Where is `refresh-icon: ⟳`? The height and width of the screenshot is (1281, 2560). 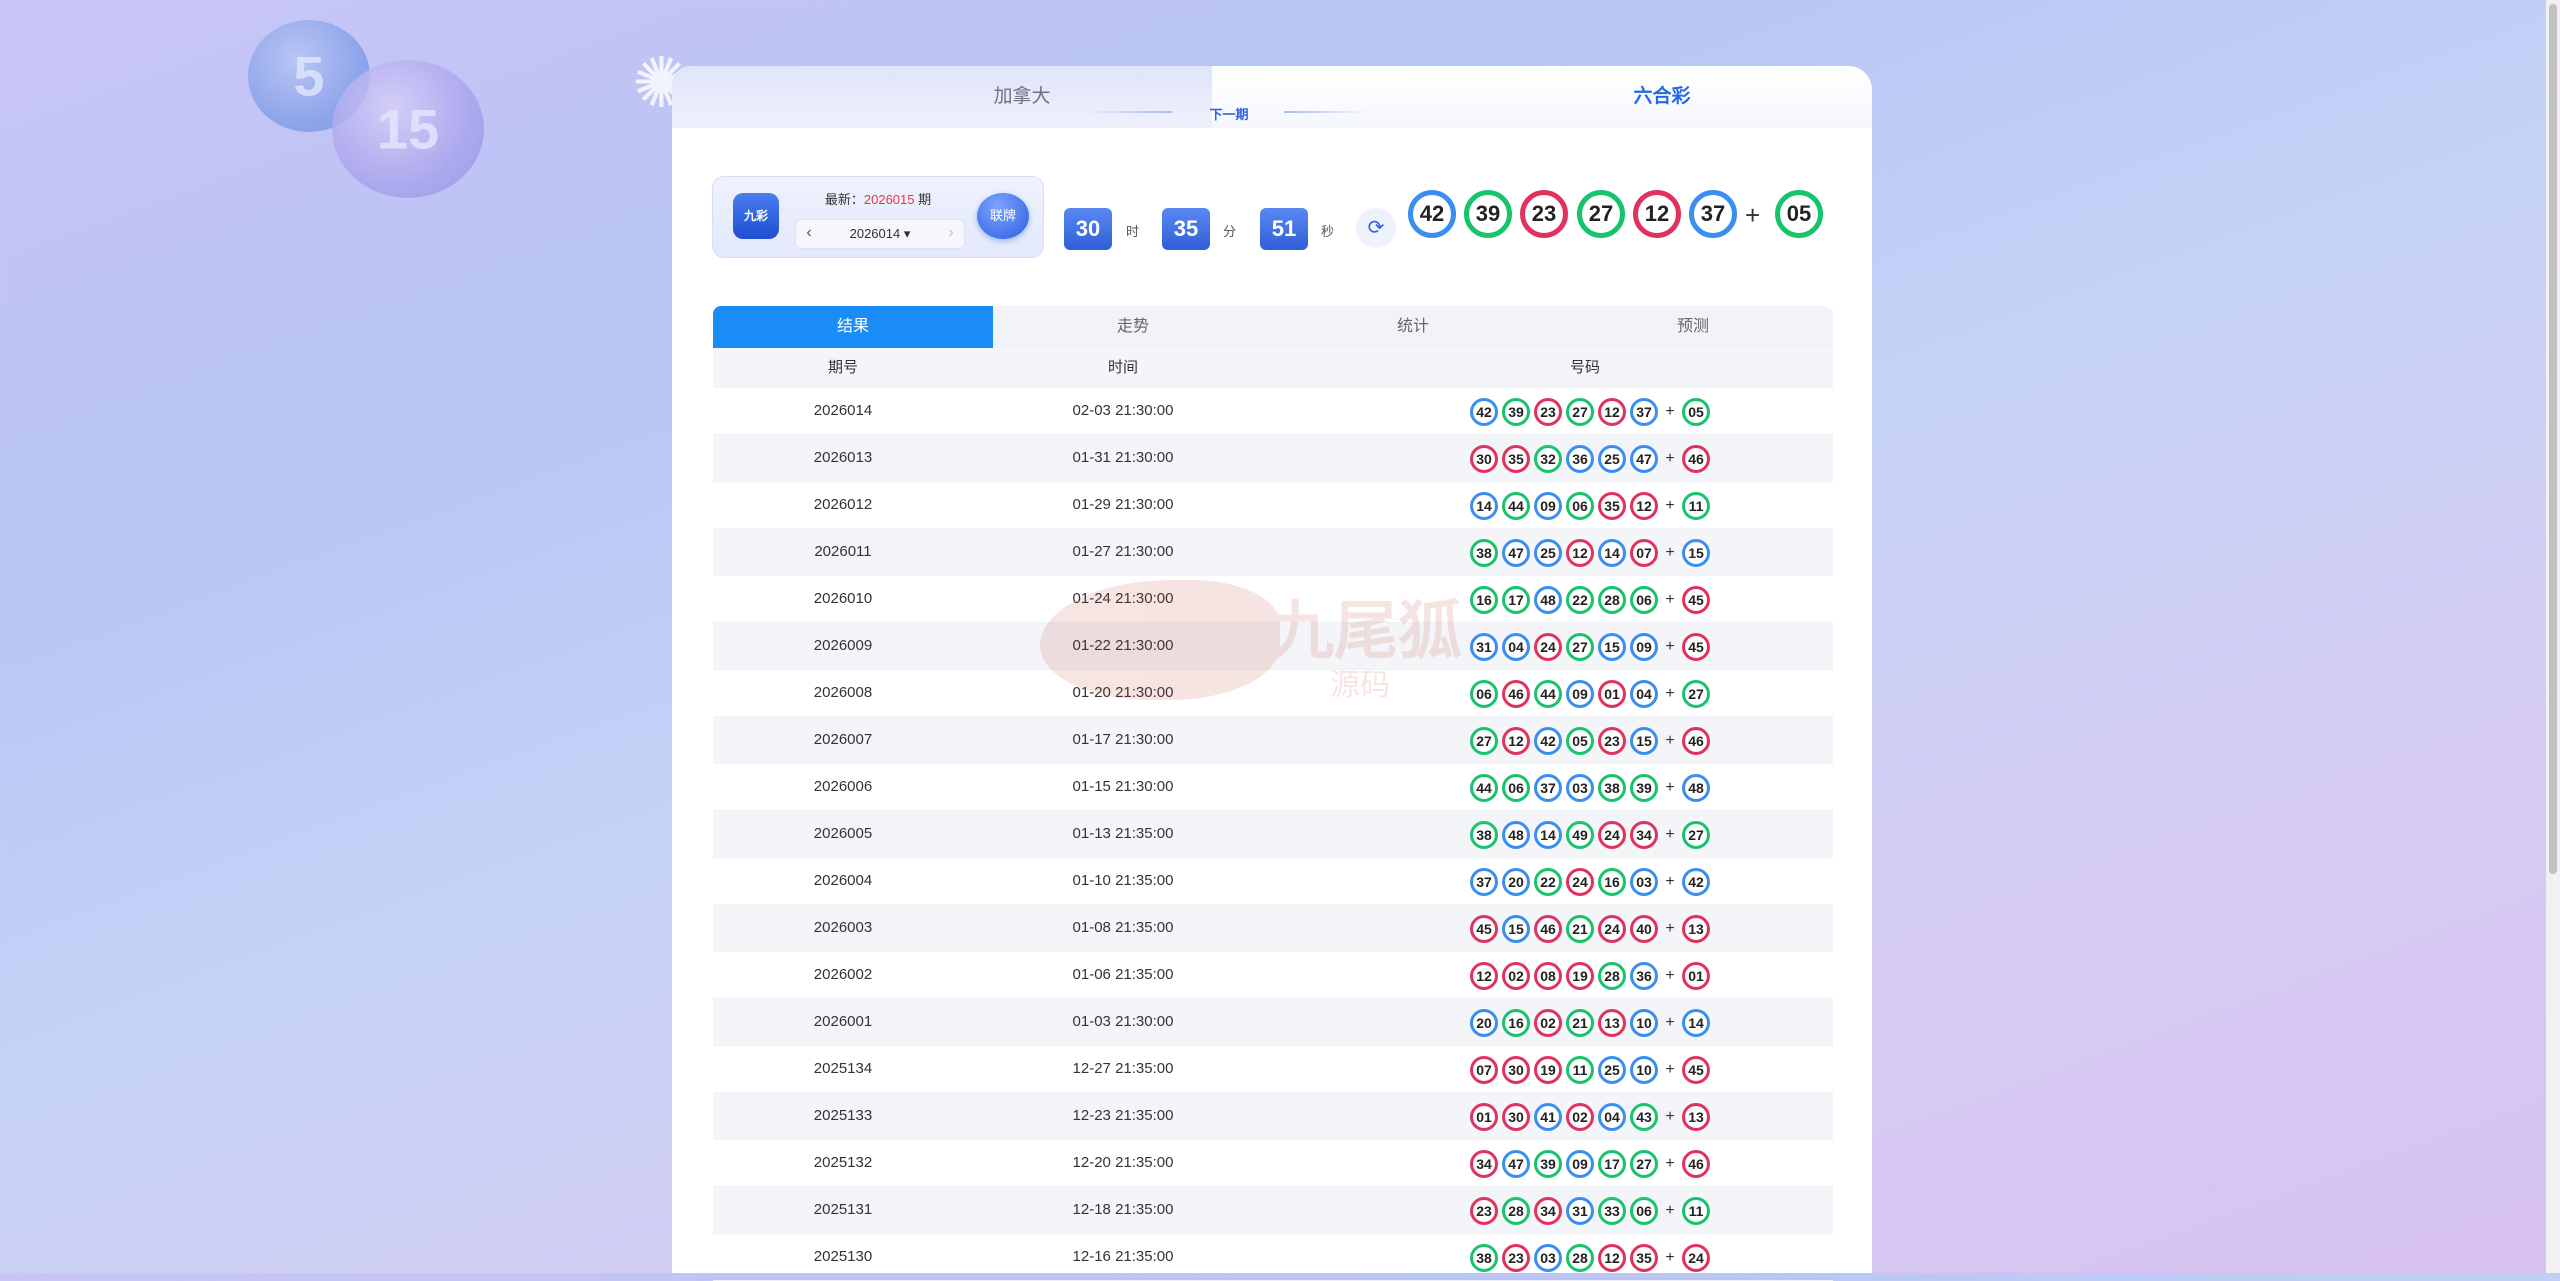 refresh-icon: ⟳ is located at coordinates (1376, 228).